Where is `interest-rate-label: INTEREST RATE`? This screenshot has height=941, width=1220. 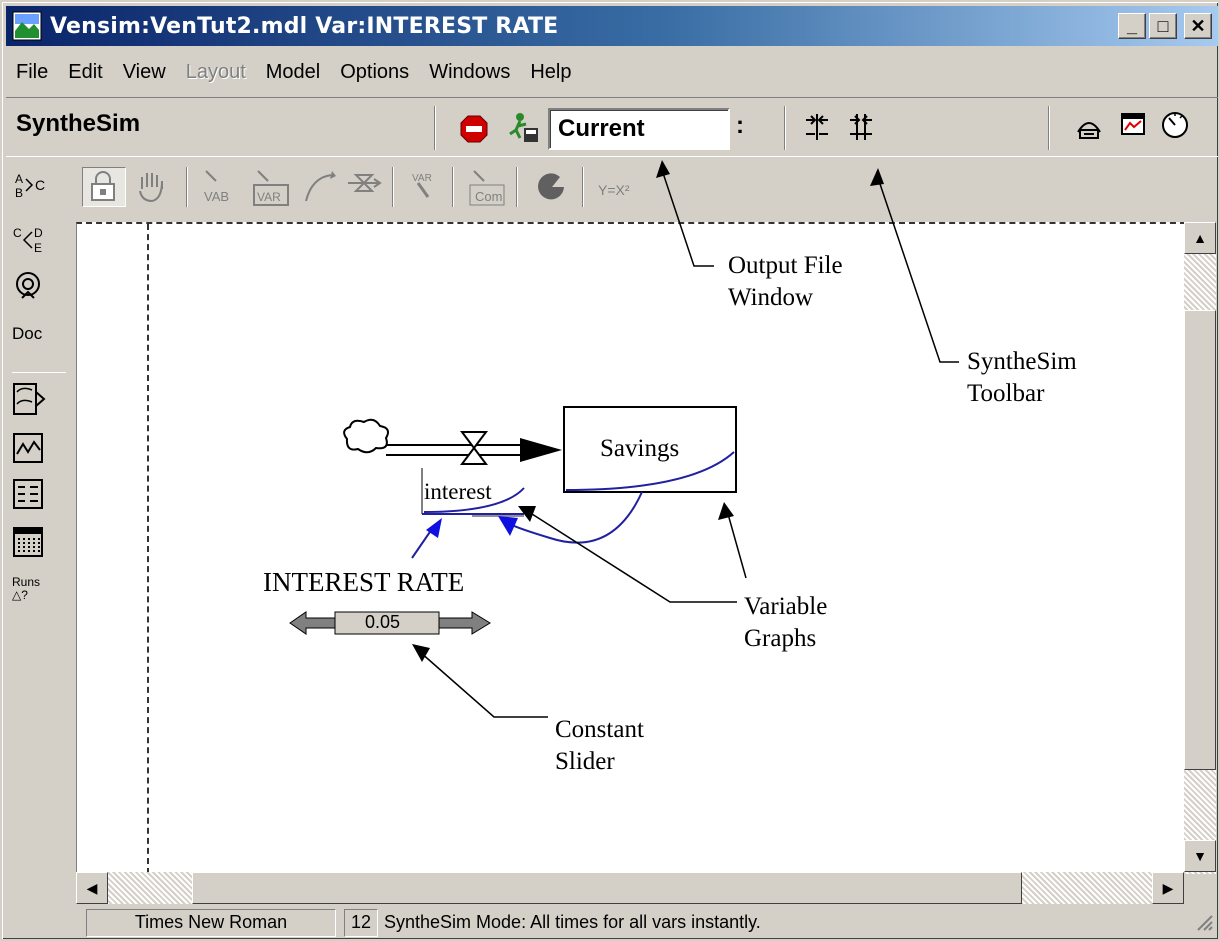
interest-rate-label: INTEREST RATE is located at coordinates (364, 582).